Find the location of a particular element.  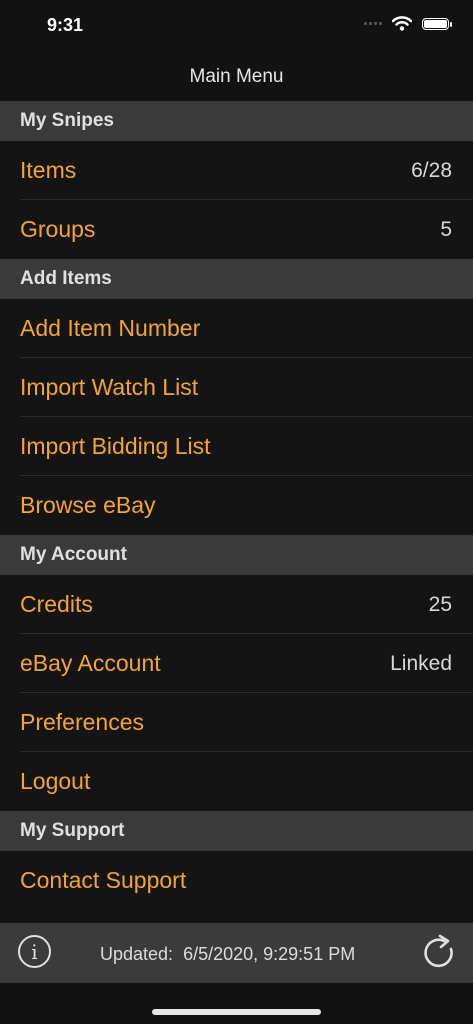

menu-item-items: Items 6/28 is located at coordinates (236, 170).